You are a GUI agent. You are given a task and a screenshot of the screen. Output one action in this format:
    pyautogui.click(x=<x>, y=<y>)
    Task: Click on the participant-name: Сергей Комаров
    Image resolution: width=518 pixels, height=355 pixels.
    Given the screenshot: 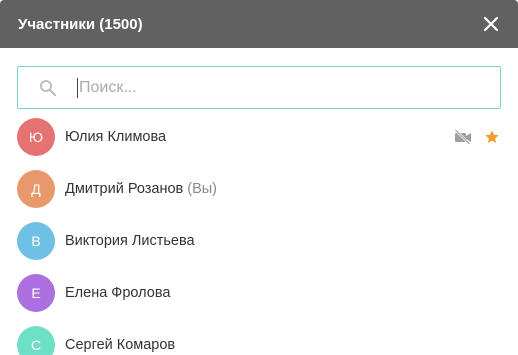 What is the action you would take?
    pyautogui.click(x=120, y=345)
    